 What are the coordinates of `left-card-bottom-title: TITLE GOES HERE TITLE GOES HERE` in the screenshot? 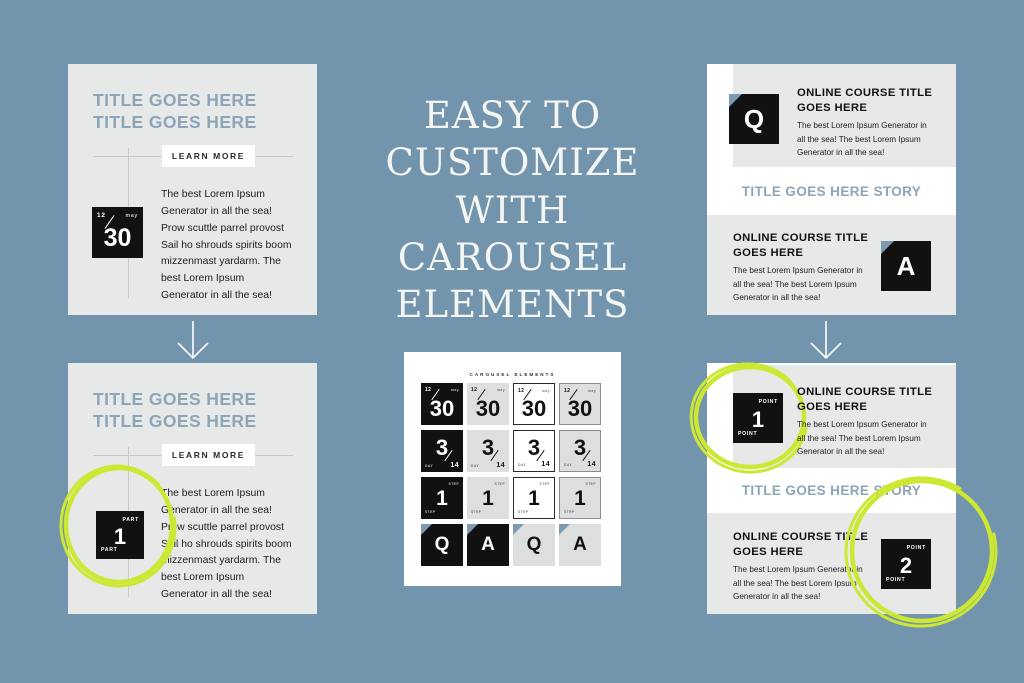 It's located at (175, 410).